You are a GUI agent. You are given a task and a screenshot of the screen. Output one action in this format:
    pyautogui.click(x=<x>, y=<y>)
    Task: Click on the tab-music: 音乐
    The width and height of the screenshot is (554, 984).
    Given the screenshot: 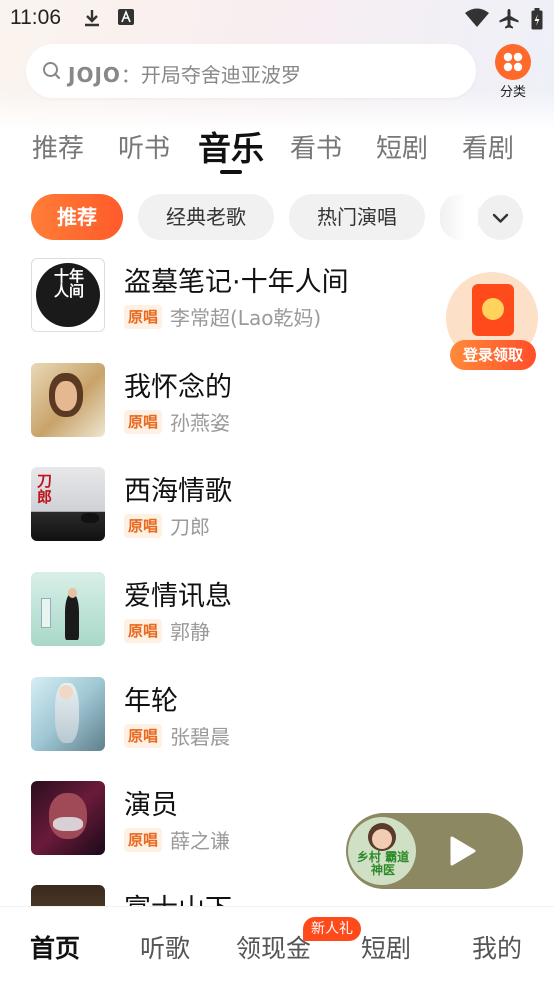 What is the action you would take?
    pyautogui.click(x=231, y=146)
    